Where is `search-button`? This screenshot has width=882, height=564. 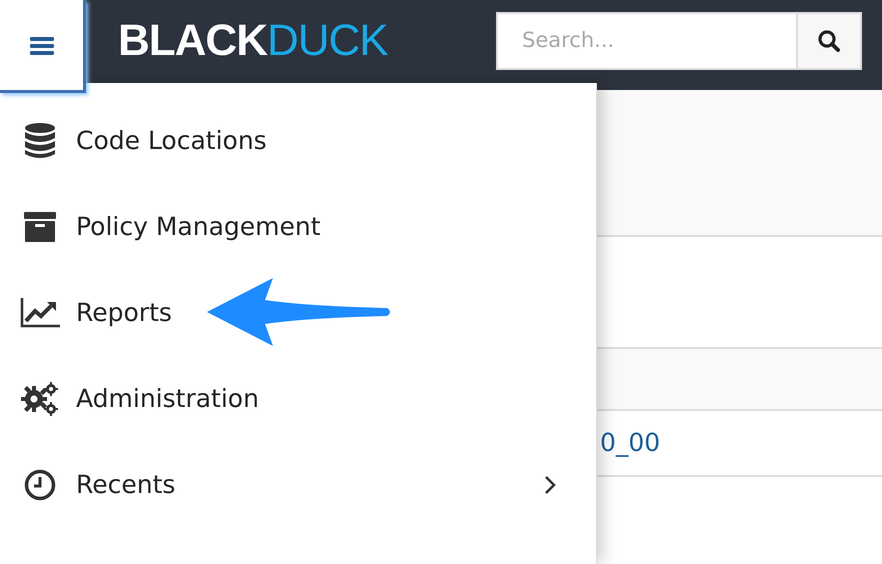 search-button is located at coordinates (829, 41).